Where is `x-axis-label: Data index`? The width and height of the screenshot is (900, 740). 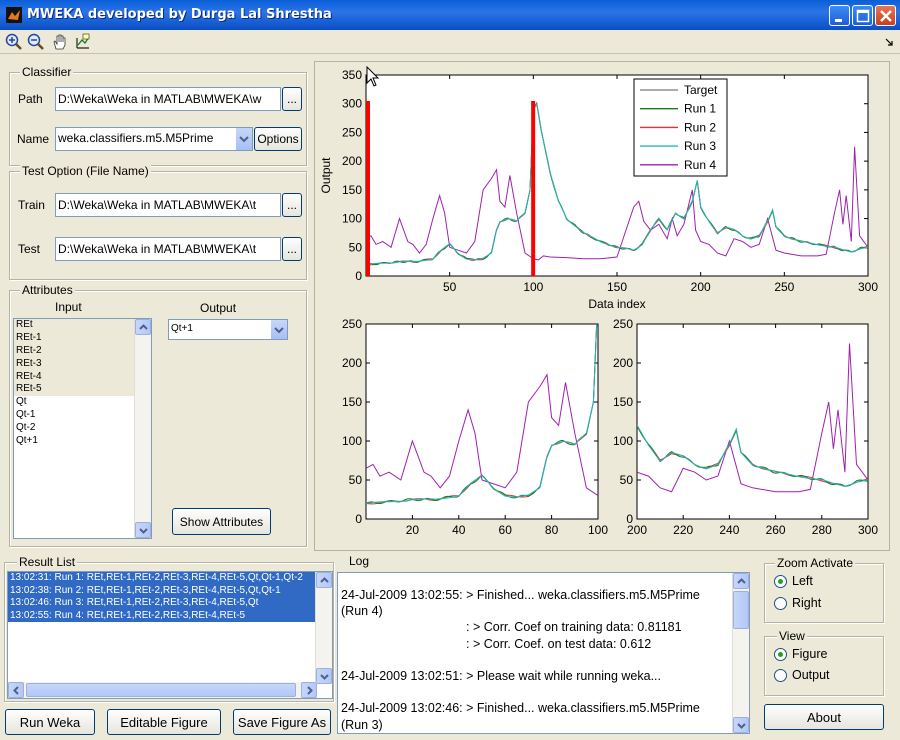 x-axis-label: Data index is located at coordinates (616, 304).